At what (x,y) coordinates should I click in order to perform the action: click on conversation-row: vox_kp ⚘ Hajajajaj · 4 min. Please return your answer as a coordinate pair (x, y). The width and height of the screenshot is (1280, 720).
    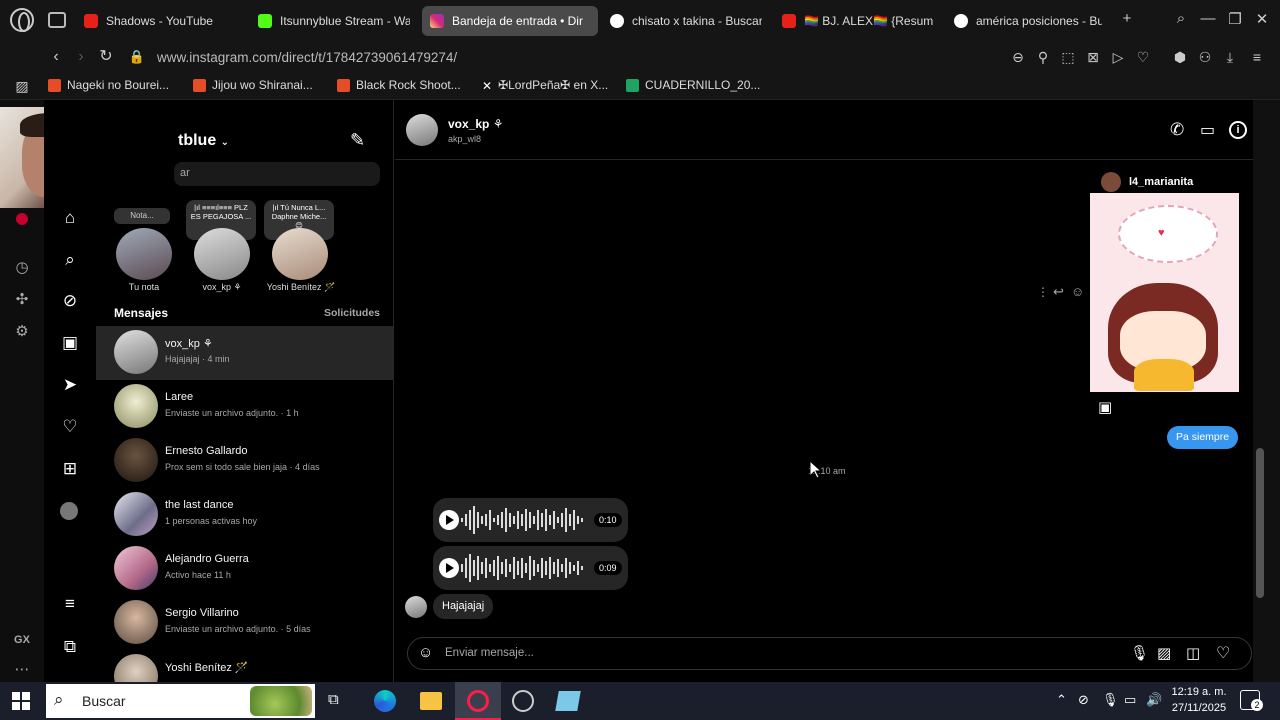
    Looking at the image, I should click on (244, 353).